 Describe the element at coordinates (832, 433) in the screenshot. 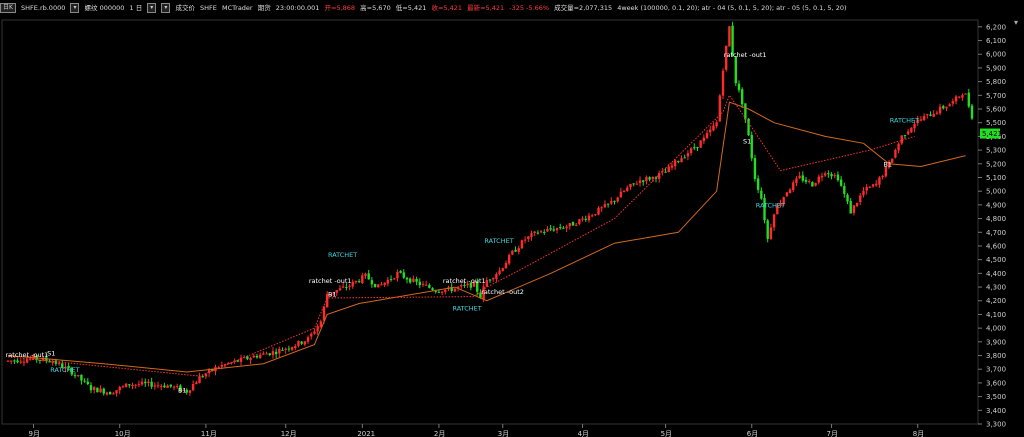

I see `x-tick-label: 7月` at that location.